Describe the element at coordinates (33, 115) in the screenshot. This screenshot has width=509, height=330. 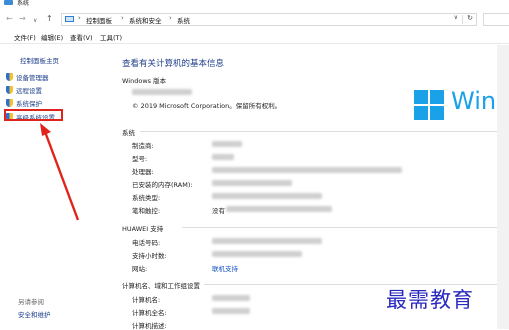
I see `highlight-box` at that location.